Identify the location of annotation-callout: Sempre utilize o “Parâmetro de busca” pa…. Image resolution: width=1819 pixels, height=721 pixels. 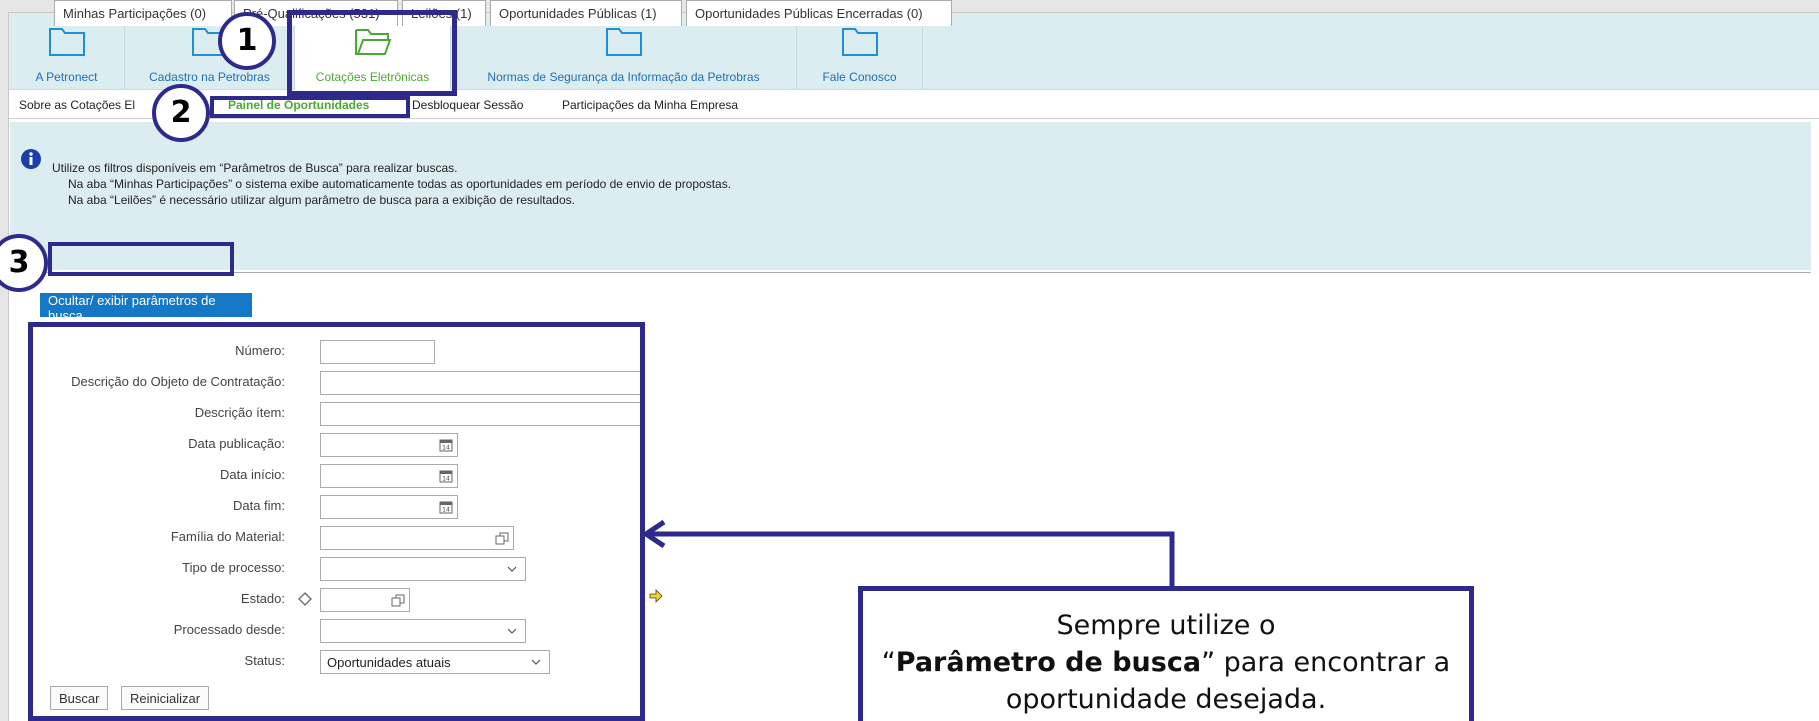
(1166, 653).